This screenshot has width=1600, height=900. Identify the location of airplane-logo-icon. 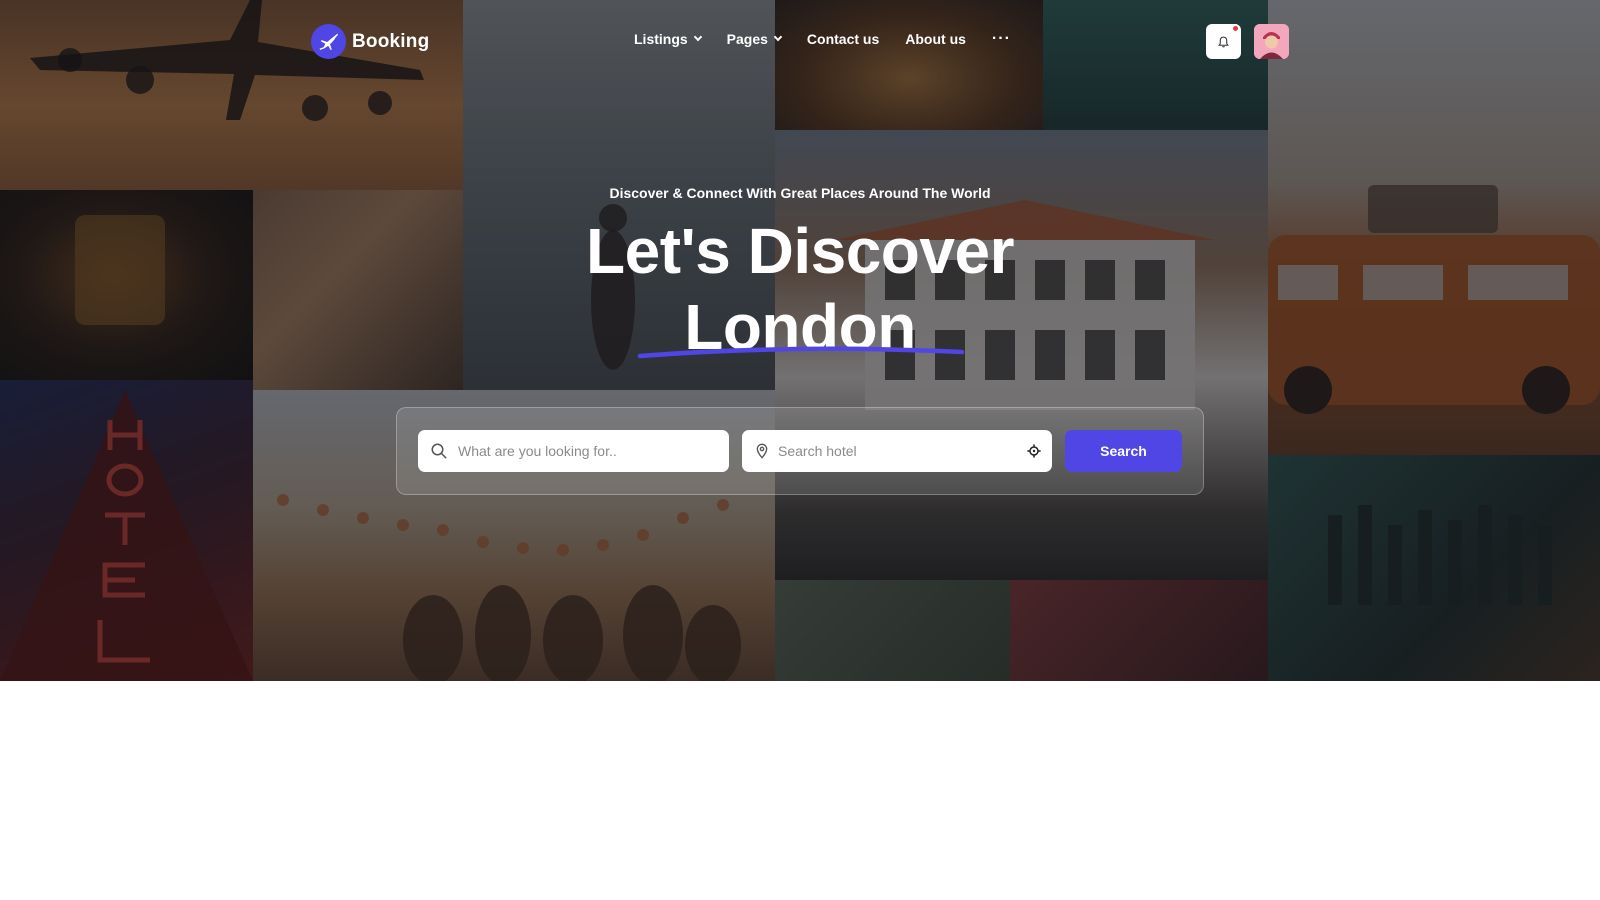
(328, 41).